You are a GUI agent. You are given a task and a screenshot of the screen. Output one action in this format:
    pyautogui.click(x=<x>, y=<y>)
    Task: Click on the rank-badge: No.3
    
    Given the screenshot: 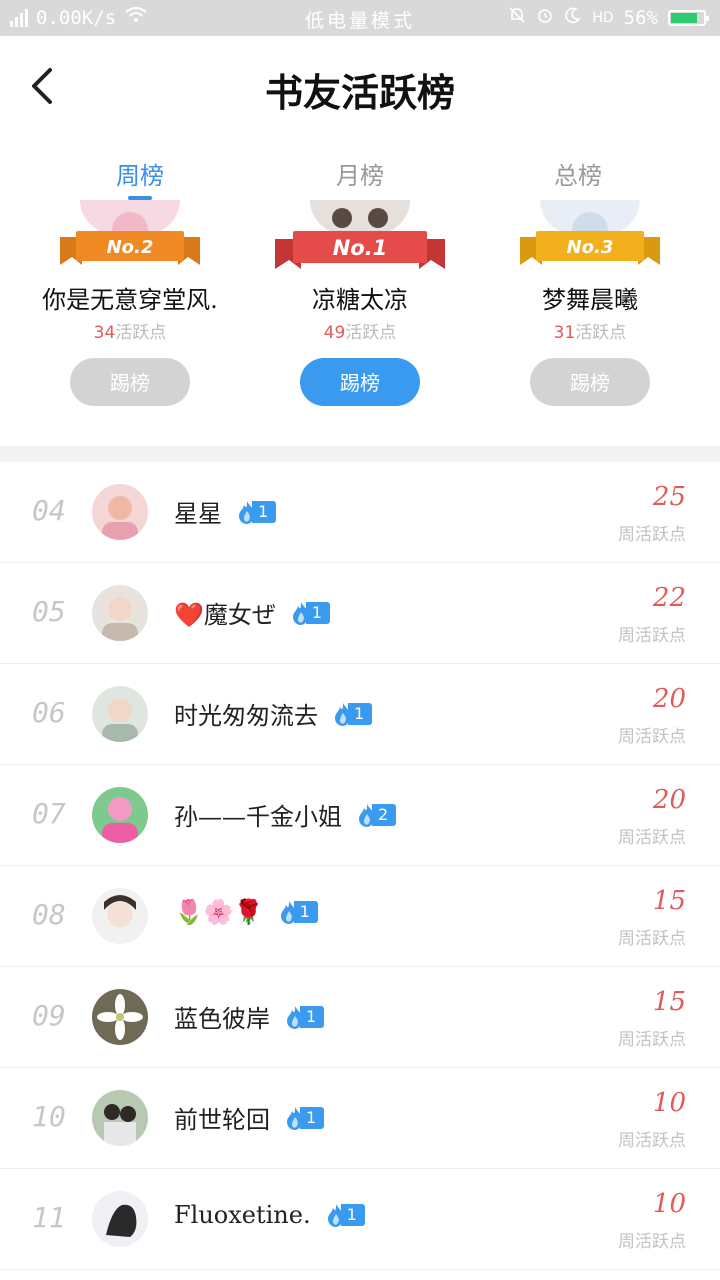 What is the action you would take?
    pyautogui.click(x=590, y=247)
    